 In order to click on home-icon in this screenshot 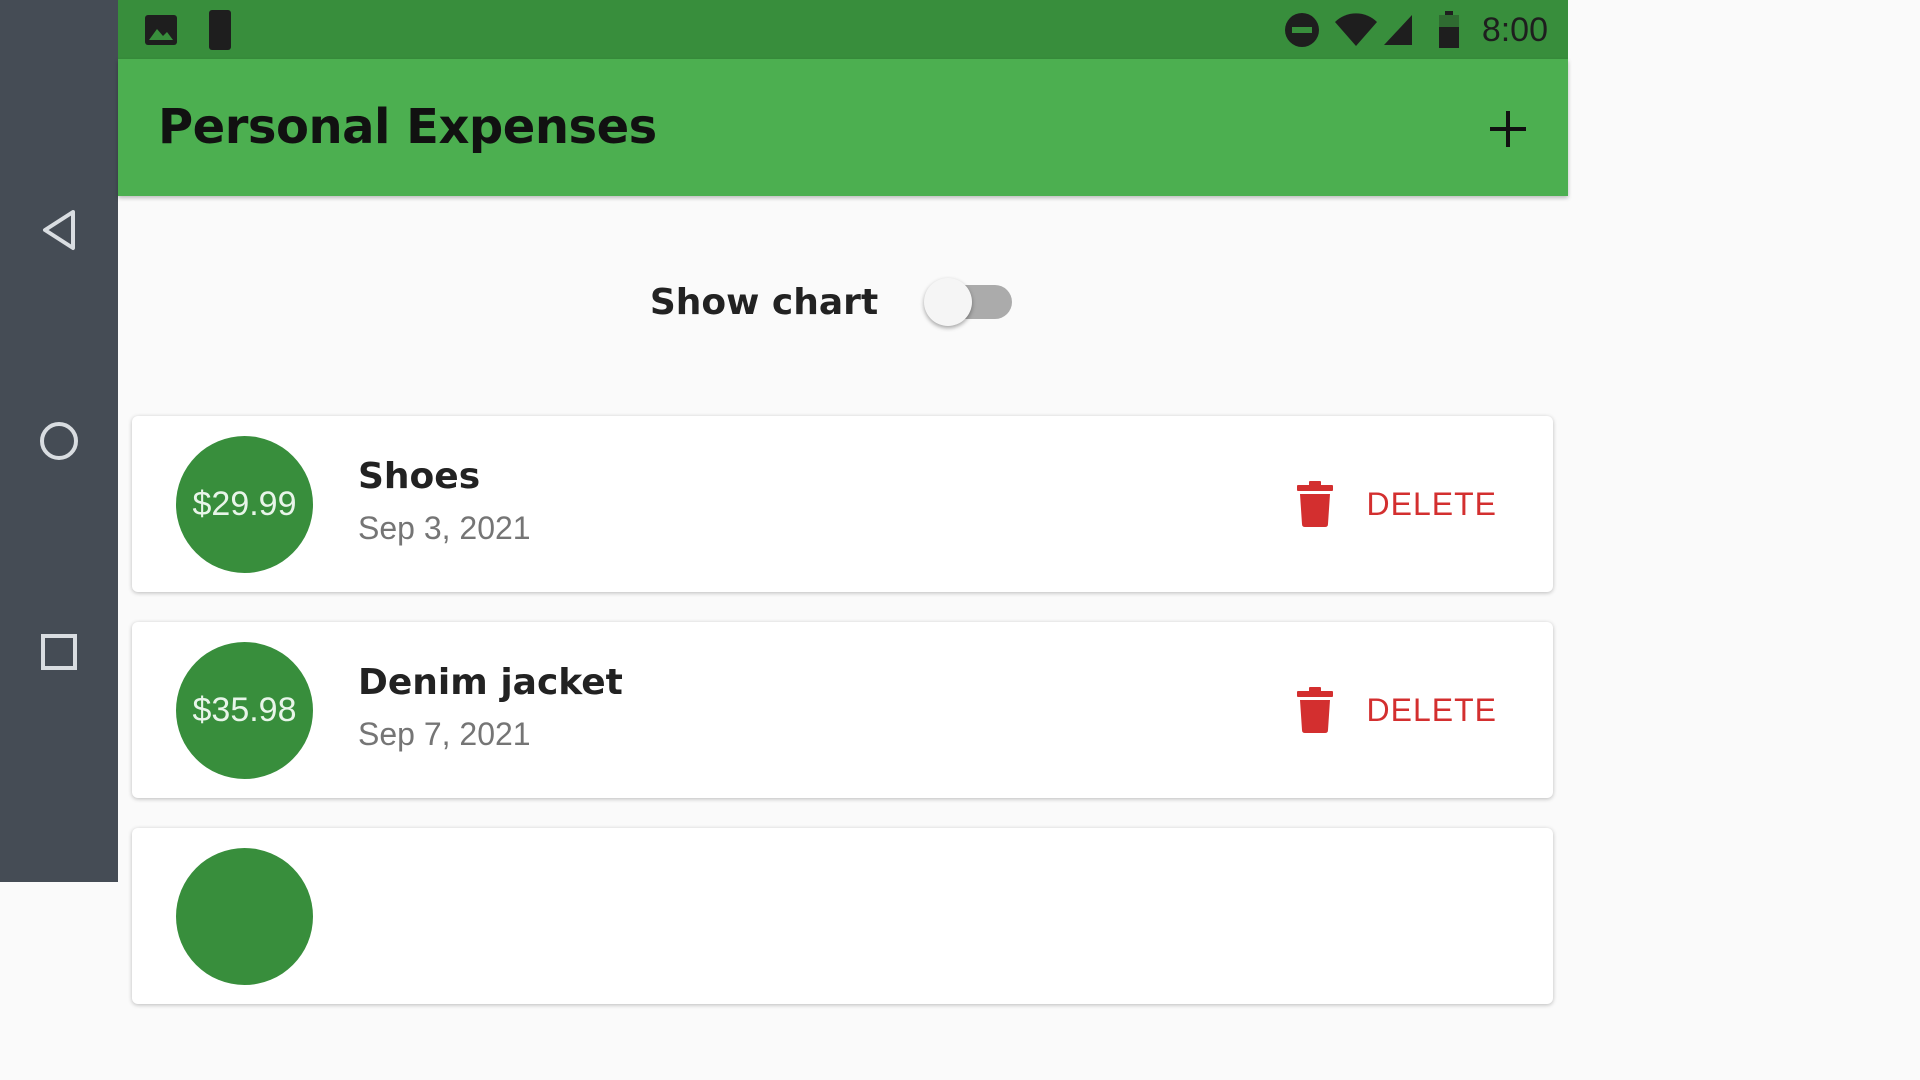, I will do `click(59, 441)`.